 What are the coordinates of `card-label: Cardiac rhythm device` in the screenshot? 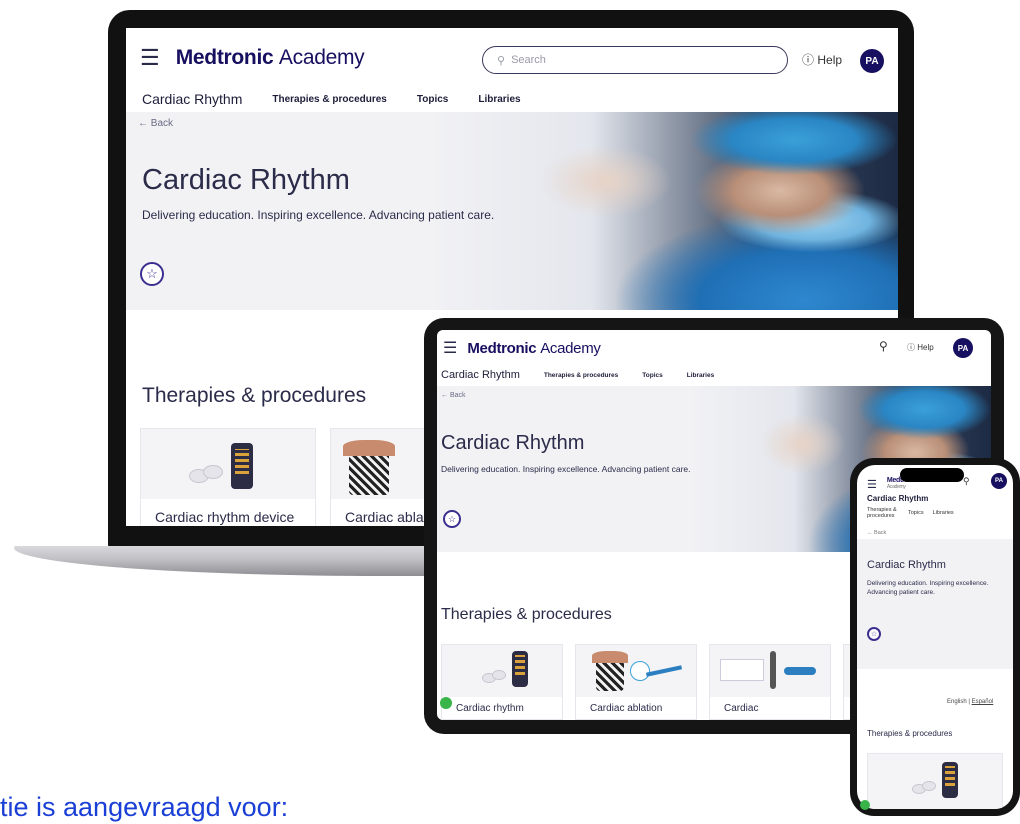 It's located at (225, 517).